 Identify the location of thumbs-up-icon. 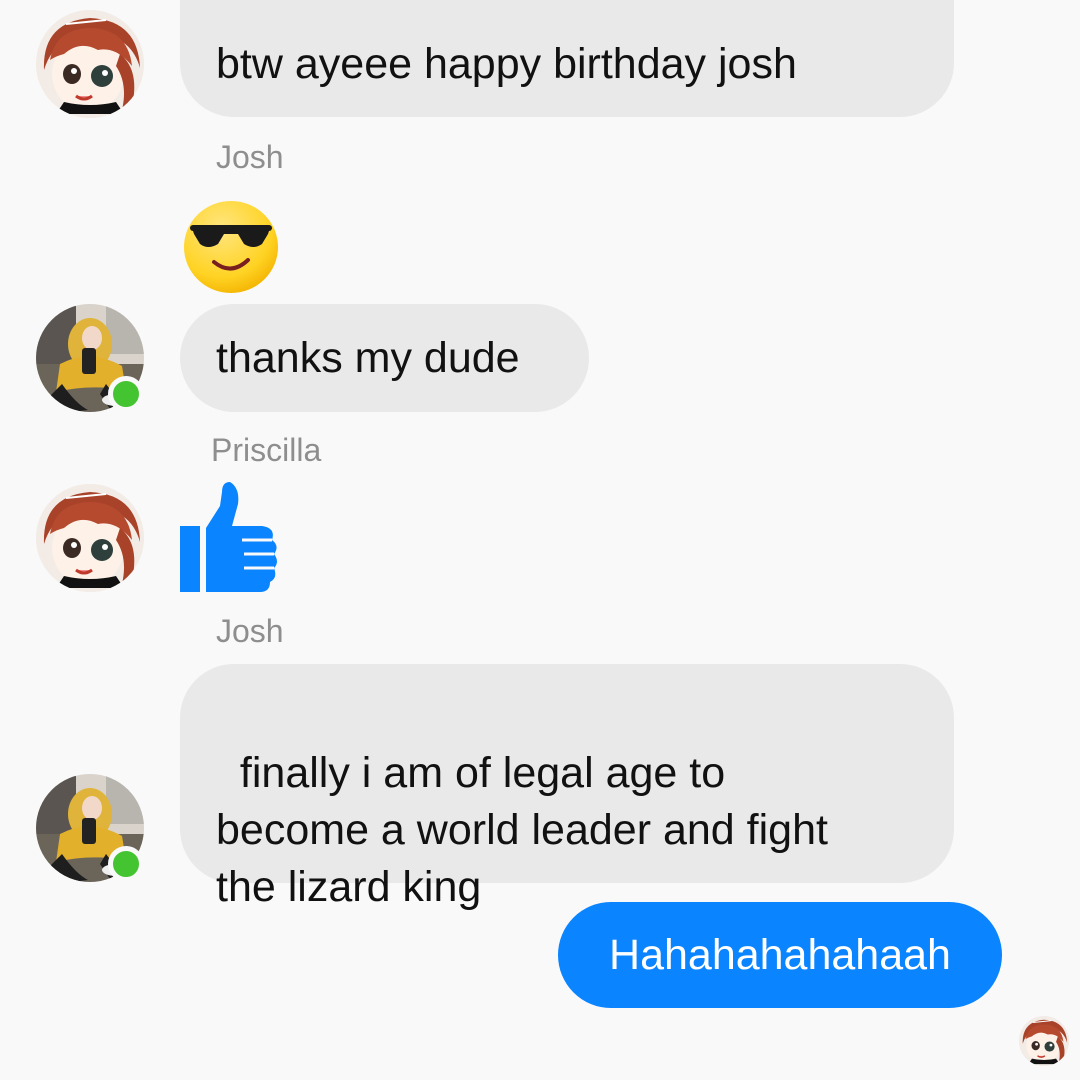
(228, 537).